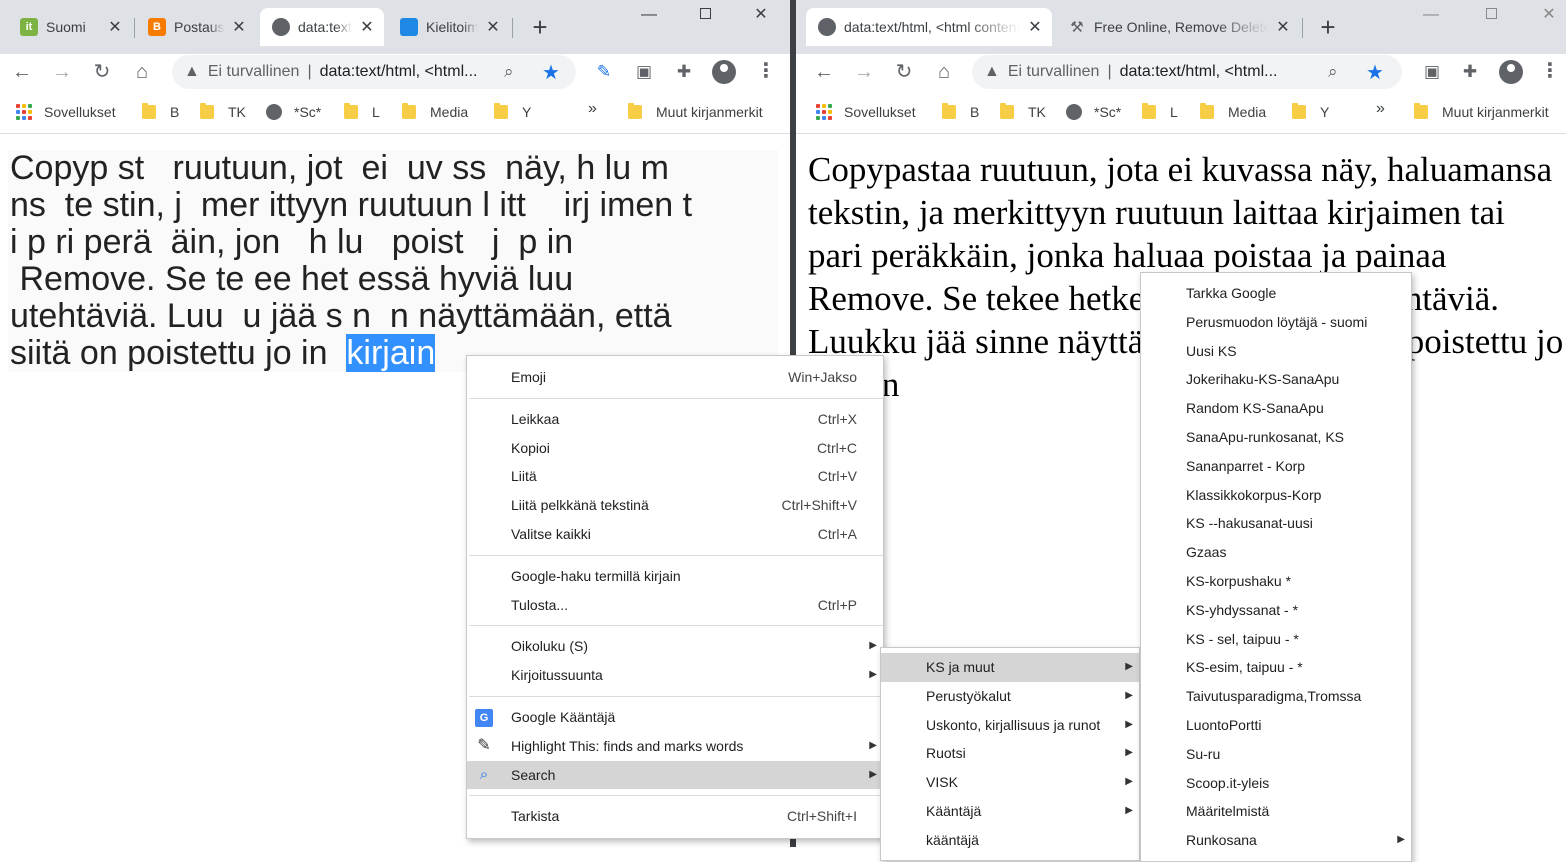 This screenshot has width=1566, height=862. What do you see at coordinates (1276, 552) in the screenshot?
I see `ks-item-gzaas: Gzaas` at bounding box center [1276, 552].